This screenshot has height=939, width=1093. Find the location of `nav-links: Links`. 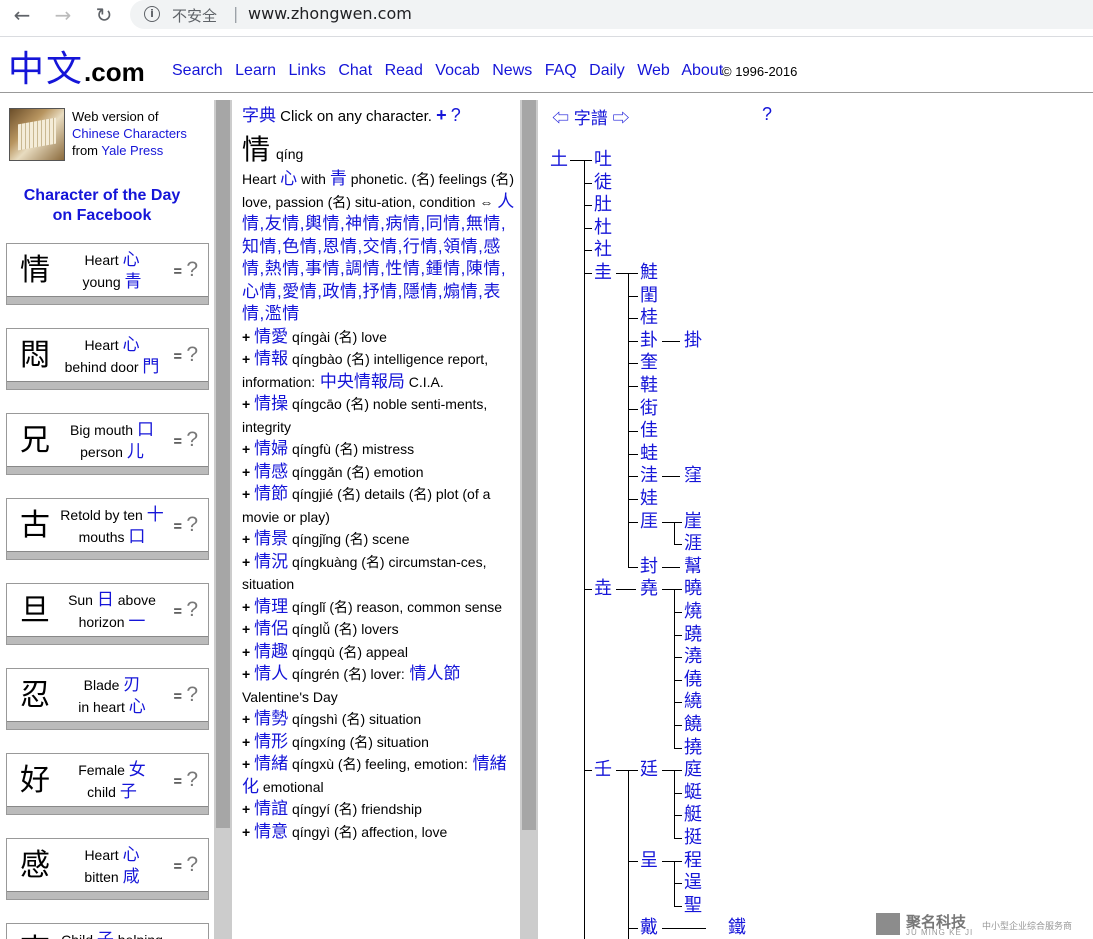

nav-links: Links is located at coordinates (307, 70).